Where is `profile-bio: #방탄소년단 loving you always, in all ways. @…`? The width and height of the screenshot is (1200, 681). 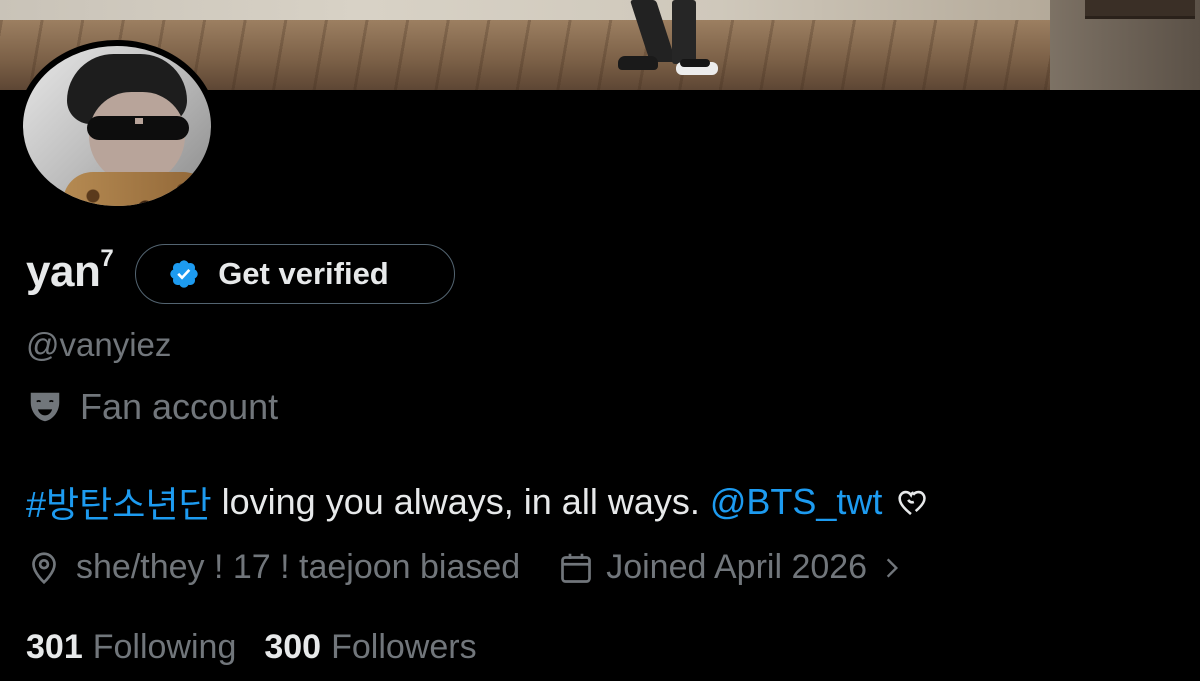
profile-bio: #방탄소년단 loving you always, in all ways. @… is located at coordinates (477, 502).